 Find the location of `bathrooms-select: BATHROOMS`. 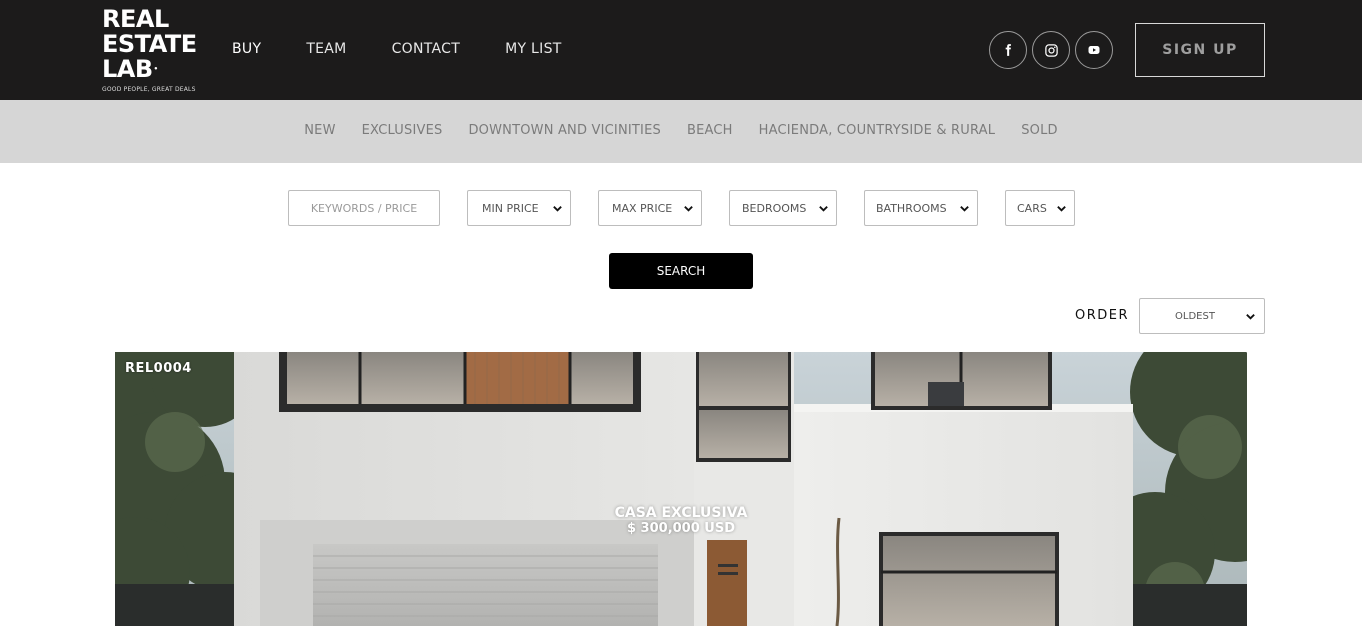

bathrooms-select: BATHROOMS is located at coordinates (921, 208).